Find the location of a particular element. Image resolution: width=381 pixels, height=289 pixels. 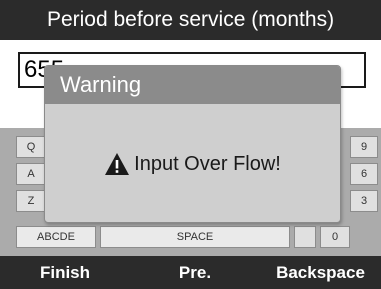

backspace-button: Backspace is located at coordinates (320, 272).